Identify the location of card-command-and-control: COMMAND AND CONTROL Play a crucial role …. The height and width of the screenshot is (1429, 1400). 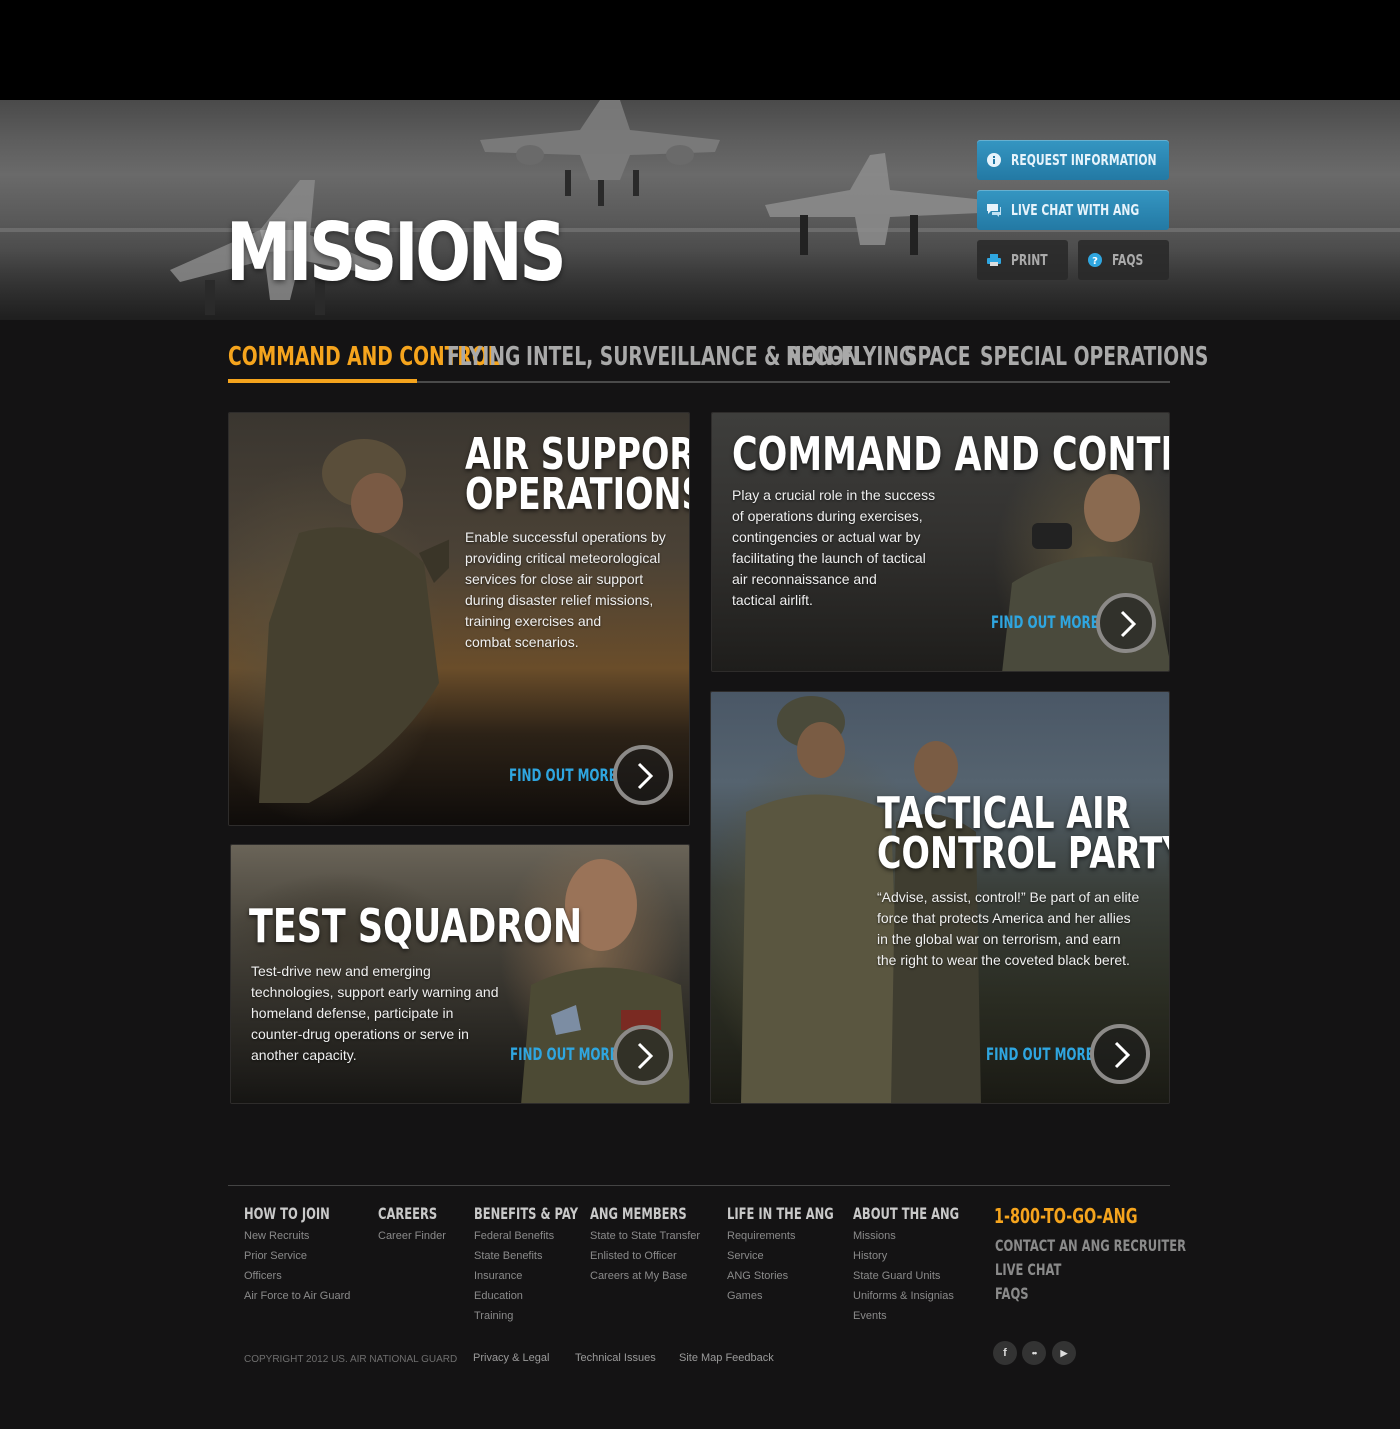
(940, 542).